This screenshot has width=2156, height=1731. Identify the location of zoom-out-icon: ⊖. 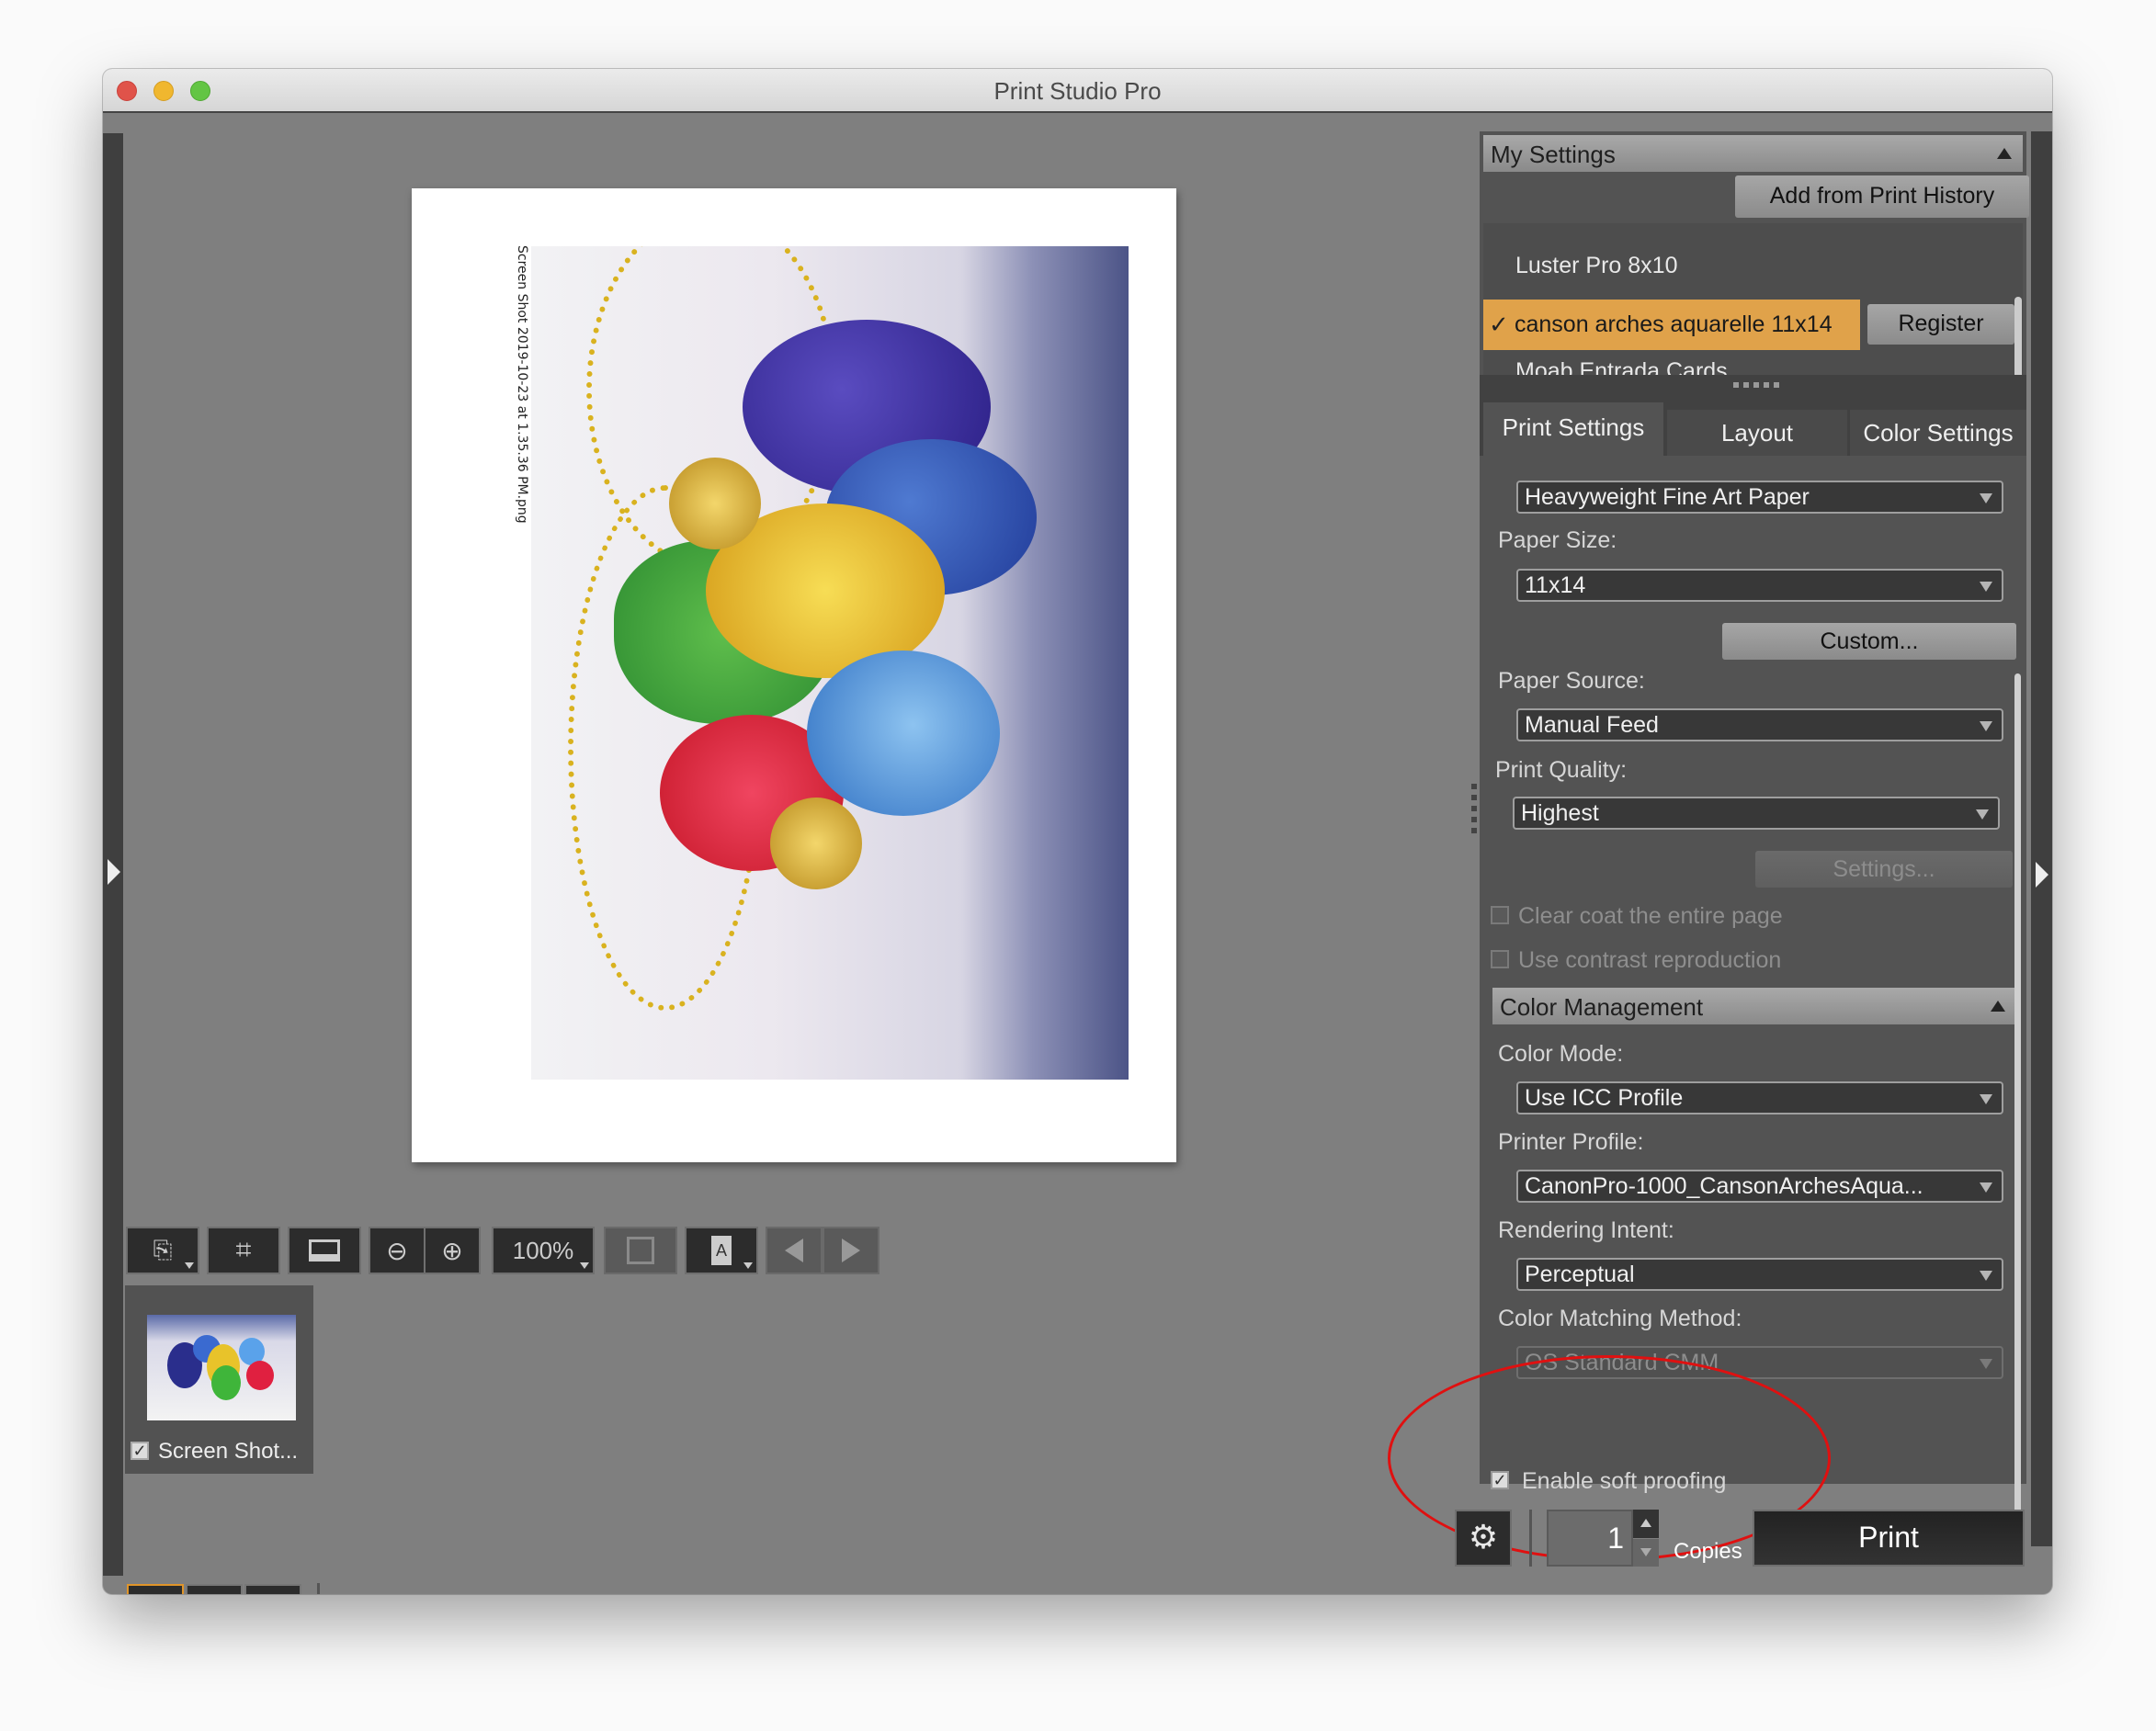
(397, 1250).